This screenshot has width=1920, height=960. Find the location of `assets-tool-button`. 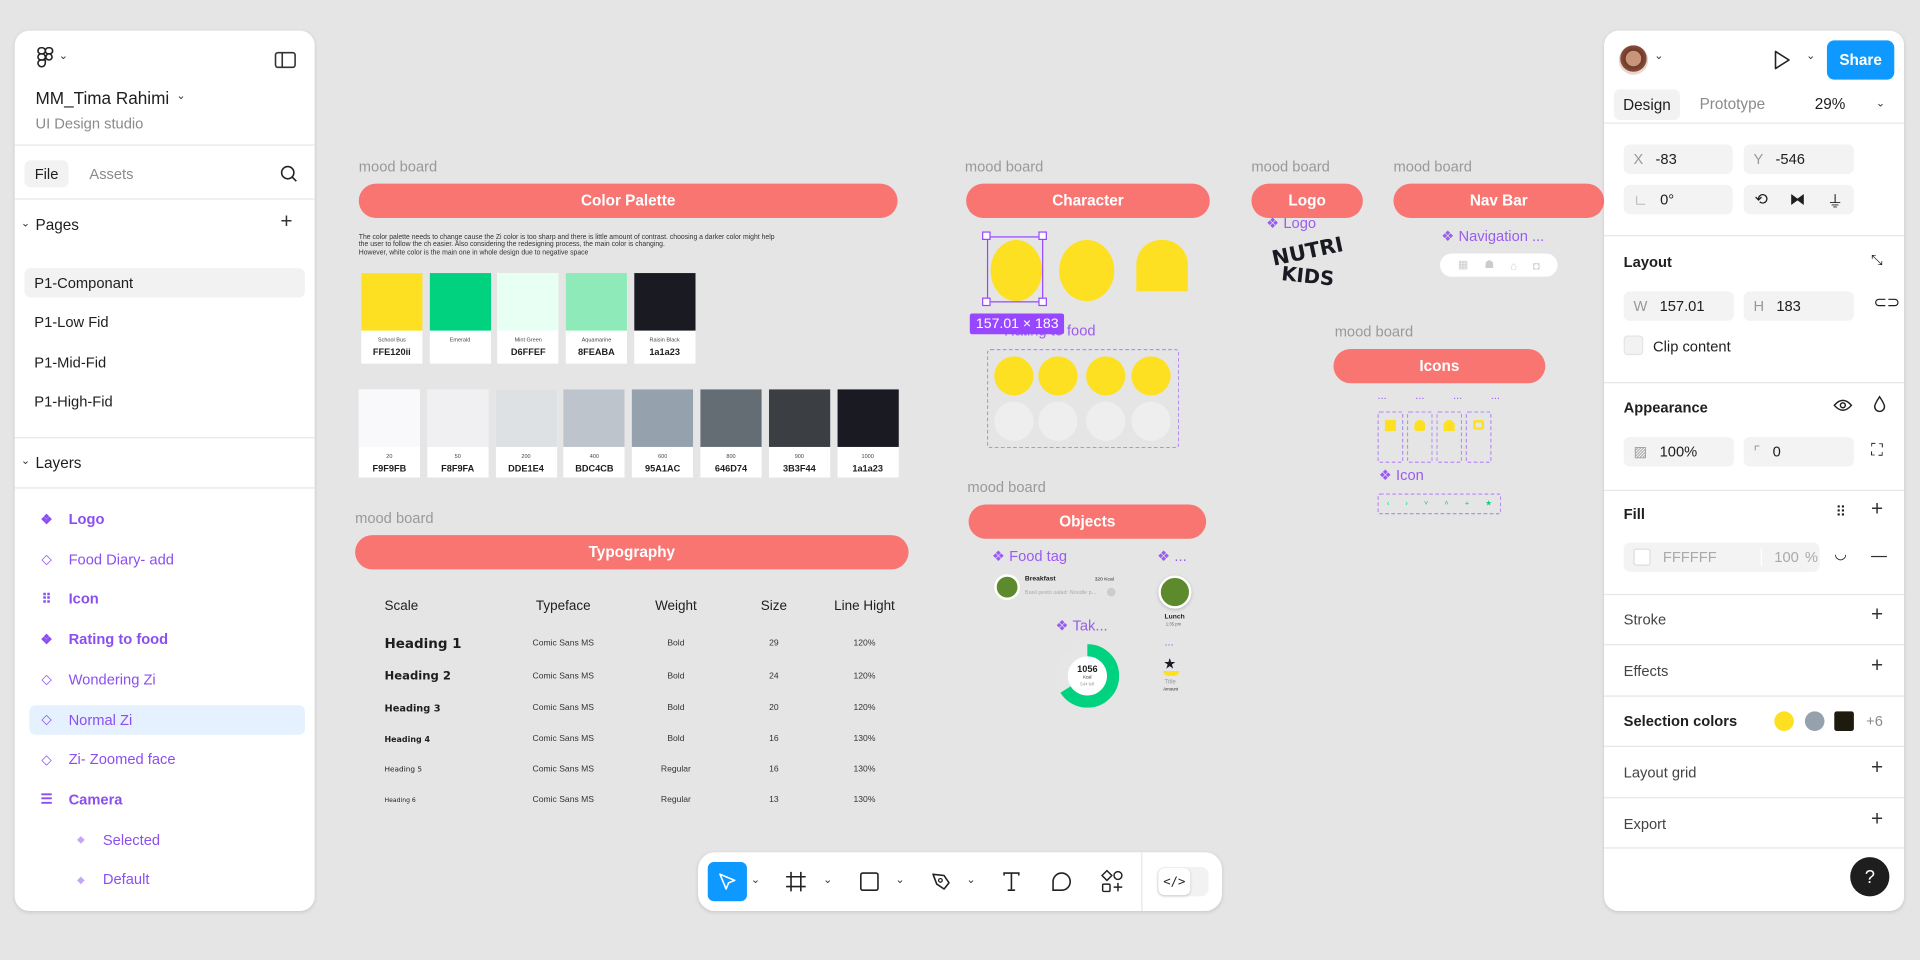

assets-tool-button is located at coordinates (1111, 881).